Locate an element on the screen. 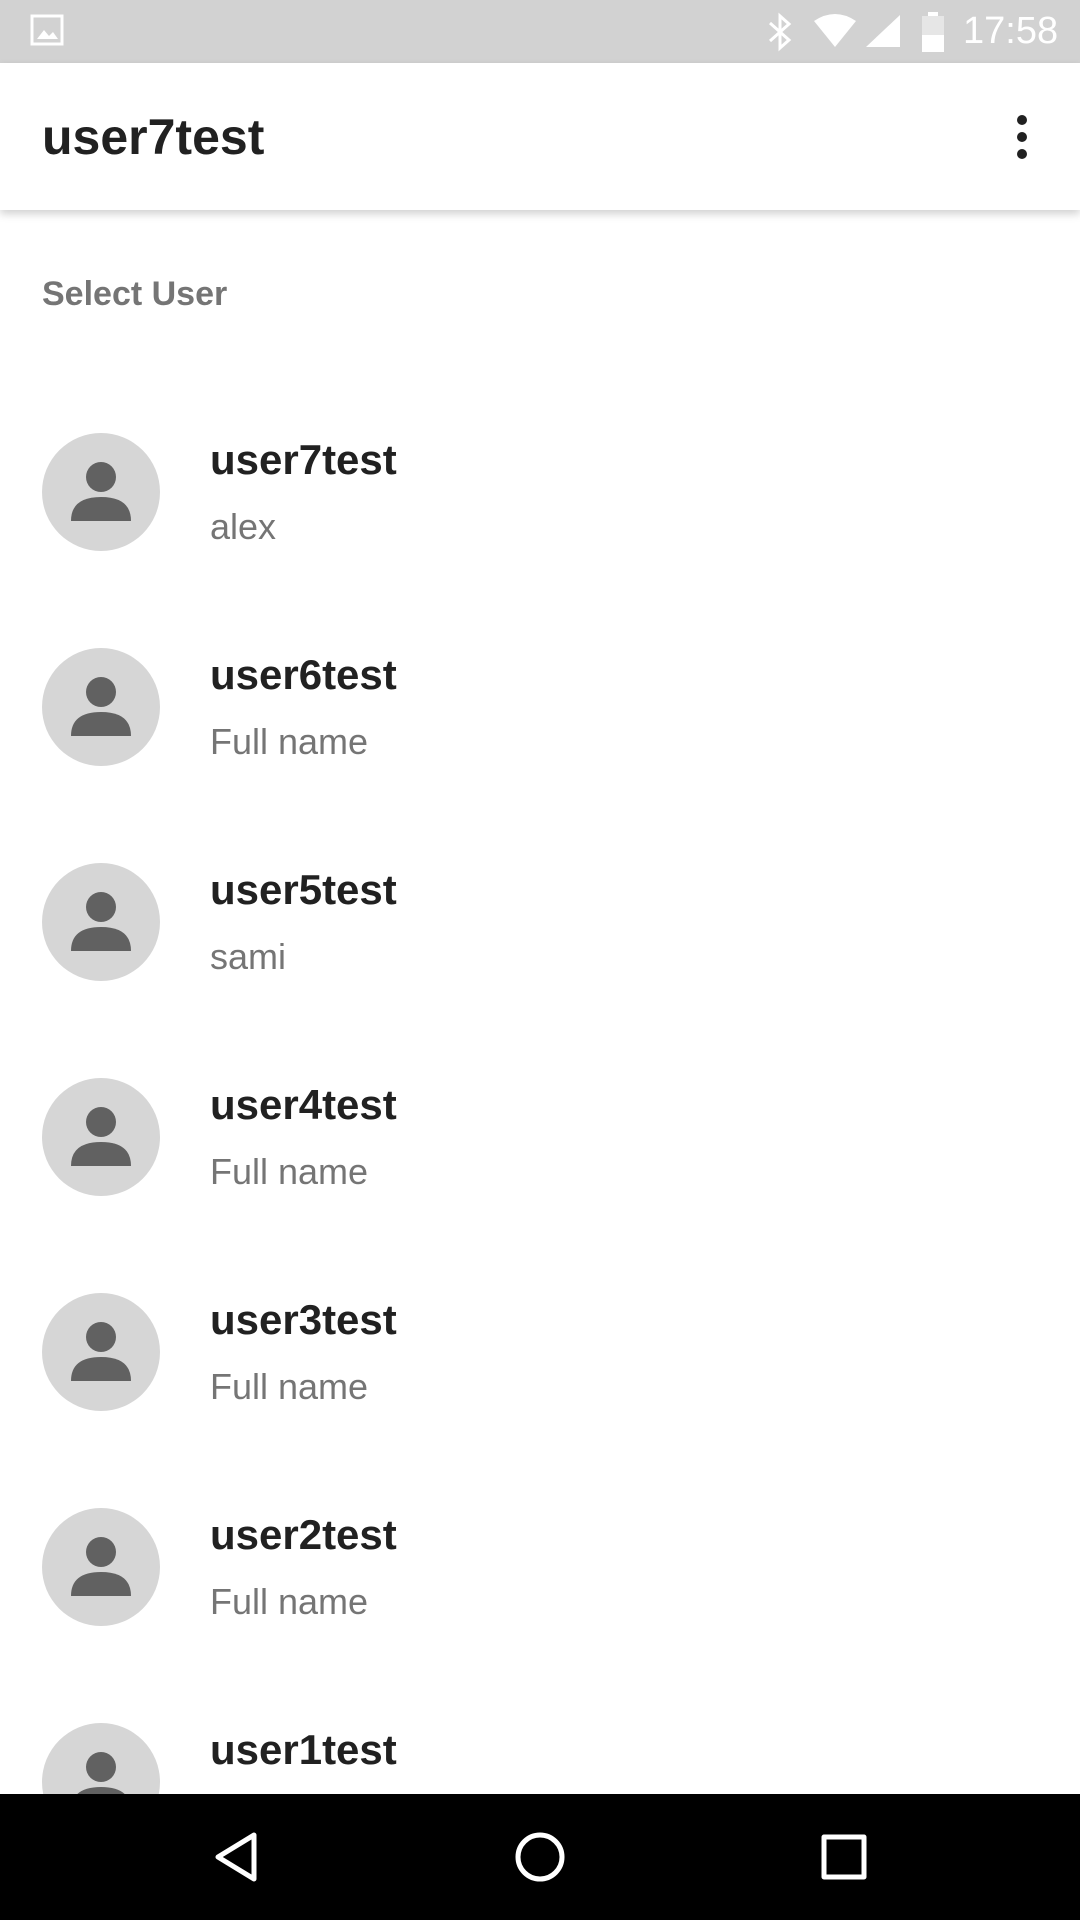 Image resolution: width=1080 pixels, height=1920 pixels. app-bar: user7test is located at coordinates (540, 136).